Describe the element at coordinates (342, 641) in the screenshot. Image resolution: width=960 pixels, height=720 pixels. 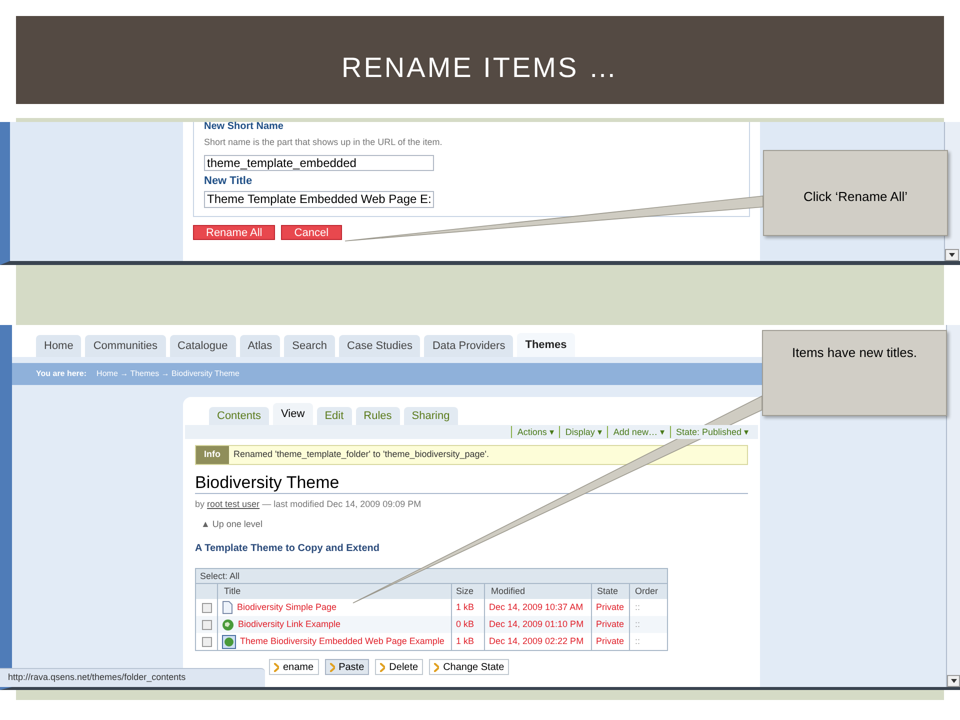
I see `item-title-link: Theme Biodiversity Embedded Web Page Example` at that location.